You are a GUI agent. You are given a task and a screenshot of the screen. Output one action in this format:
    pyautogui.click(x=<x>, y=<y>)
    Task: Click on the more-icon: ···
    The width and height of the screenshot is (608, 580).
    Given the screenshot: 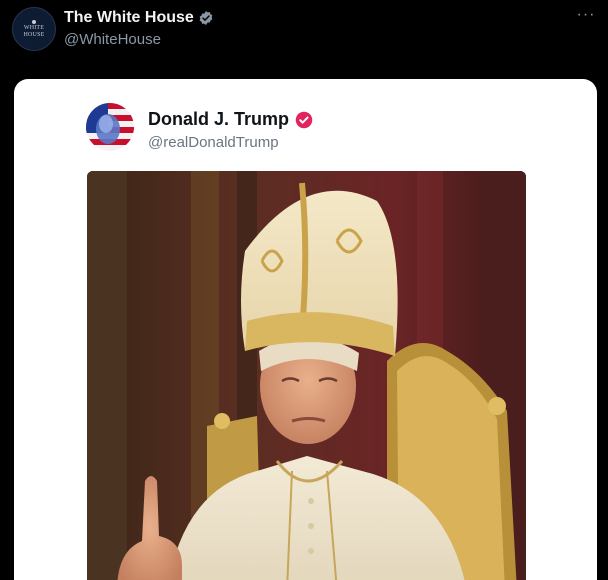 What is the action you would take?
    pyautogui.click(x=586, y=16)
    